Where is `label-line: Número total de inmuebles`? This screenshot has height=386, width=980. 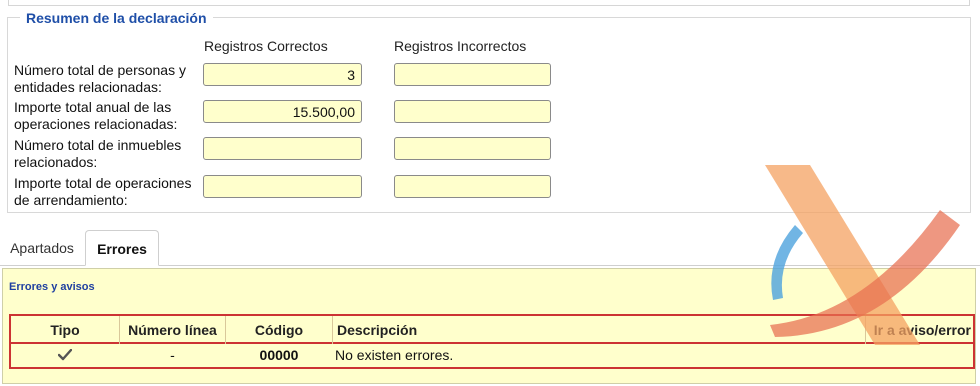
label-line: Número total de inmuebles is located at coordinates (98, 145).